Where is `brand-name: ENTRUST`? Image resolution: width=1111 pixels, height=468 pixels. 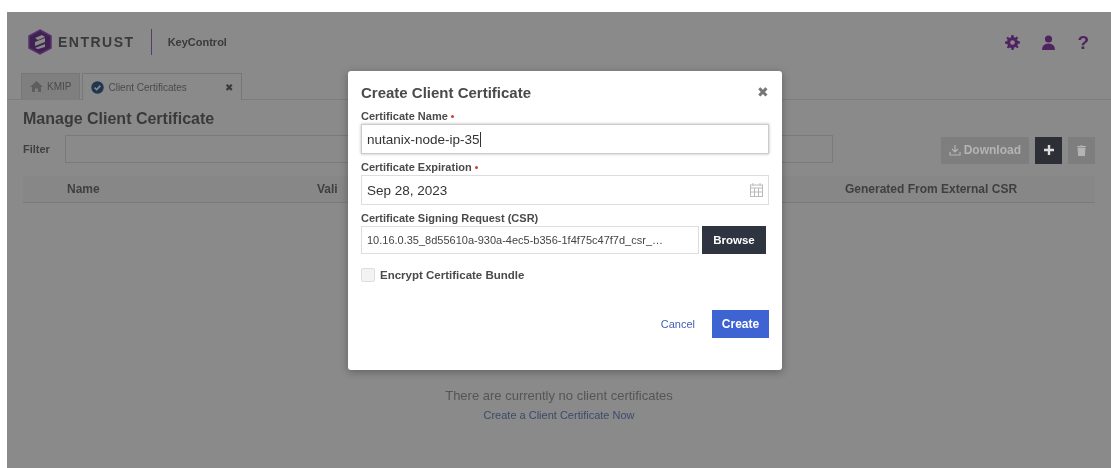 brand-name: ENTRUST is located at coordinates (96, 42).